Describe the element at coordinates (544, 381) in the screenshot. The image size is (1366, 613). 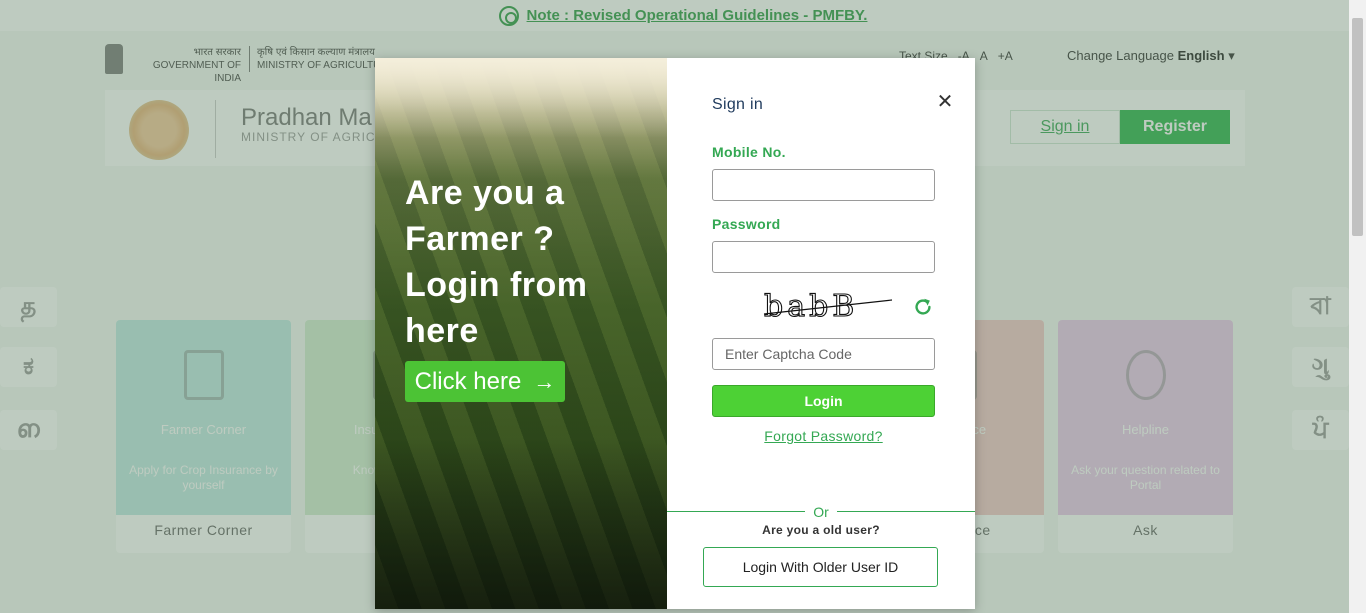
I see `arrow-right-icon: →` at that location.